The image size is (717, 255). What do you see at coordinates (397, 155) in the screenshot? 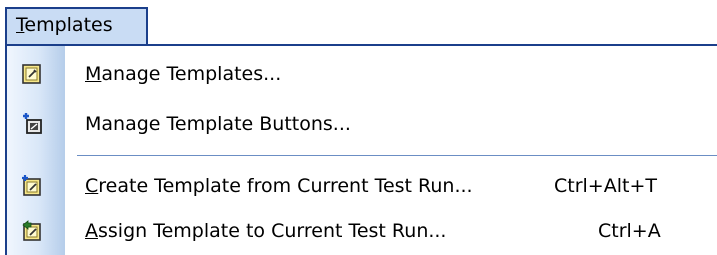
I see `menu-separator` at bounding box center [397, 155].